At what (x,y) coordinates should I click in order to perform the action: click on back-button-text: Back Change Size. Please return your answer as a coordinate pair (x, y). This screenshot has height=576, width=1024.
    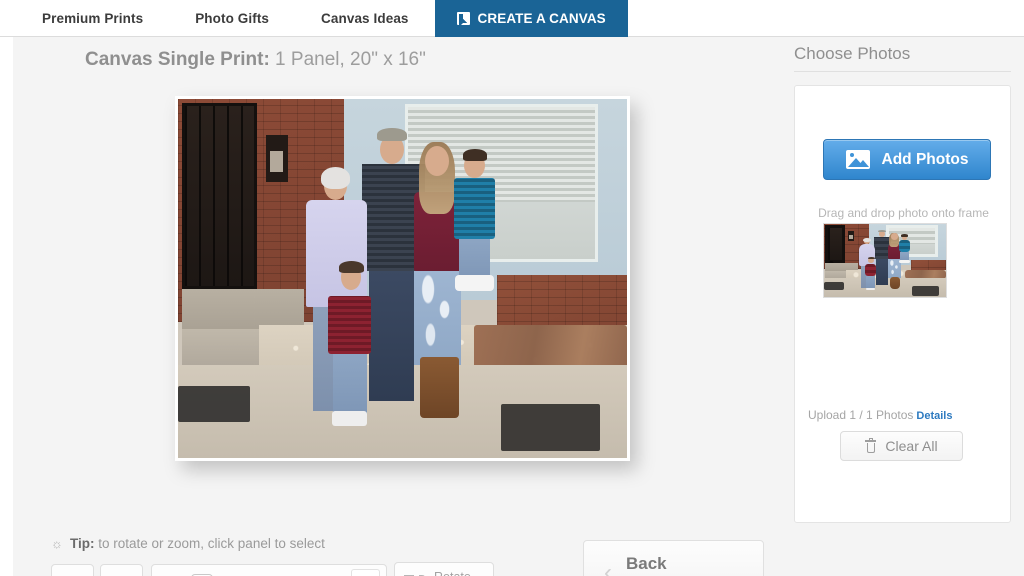
    Looking at the image, I should click on (663, 565).